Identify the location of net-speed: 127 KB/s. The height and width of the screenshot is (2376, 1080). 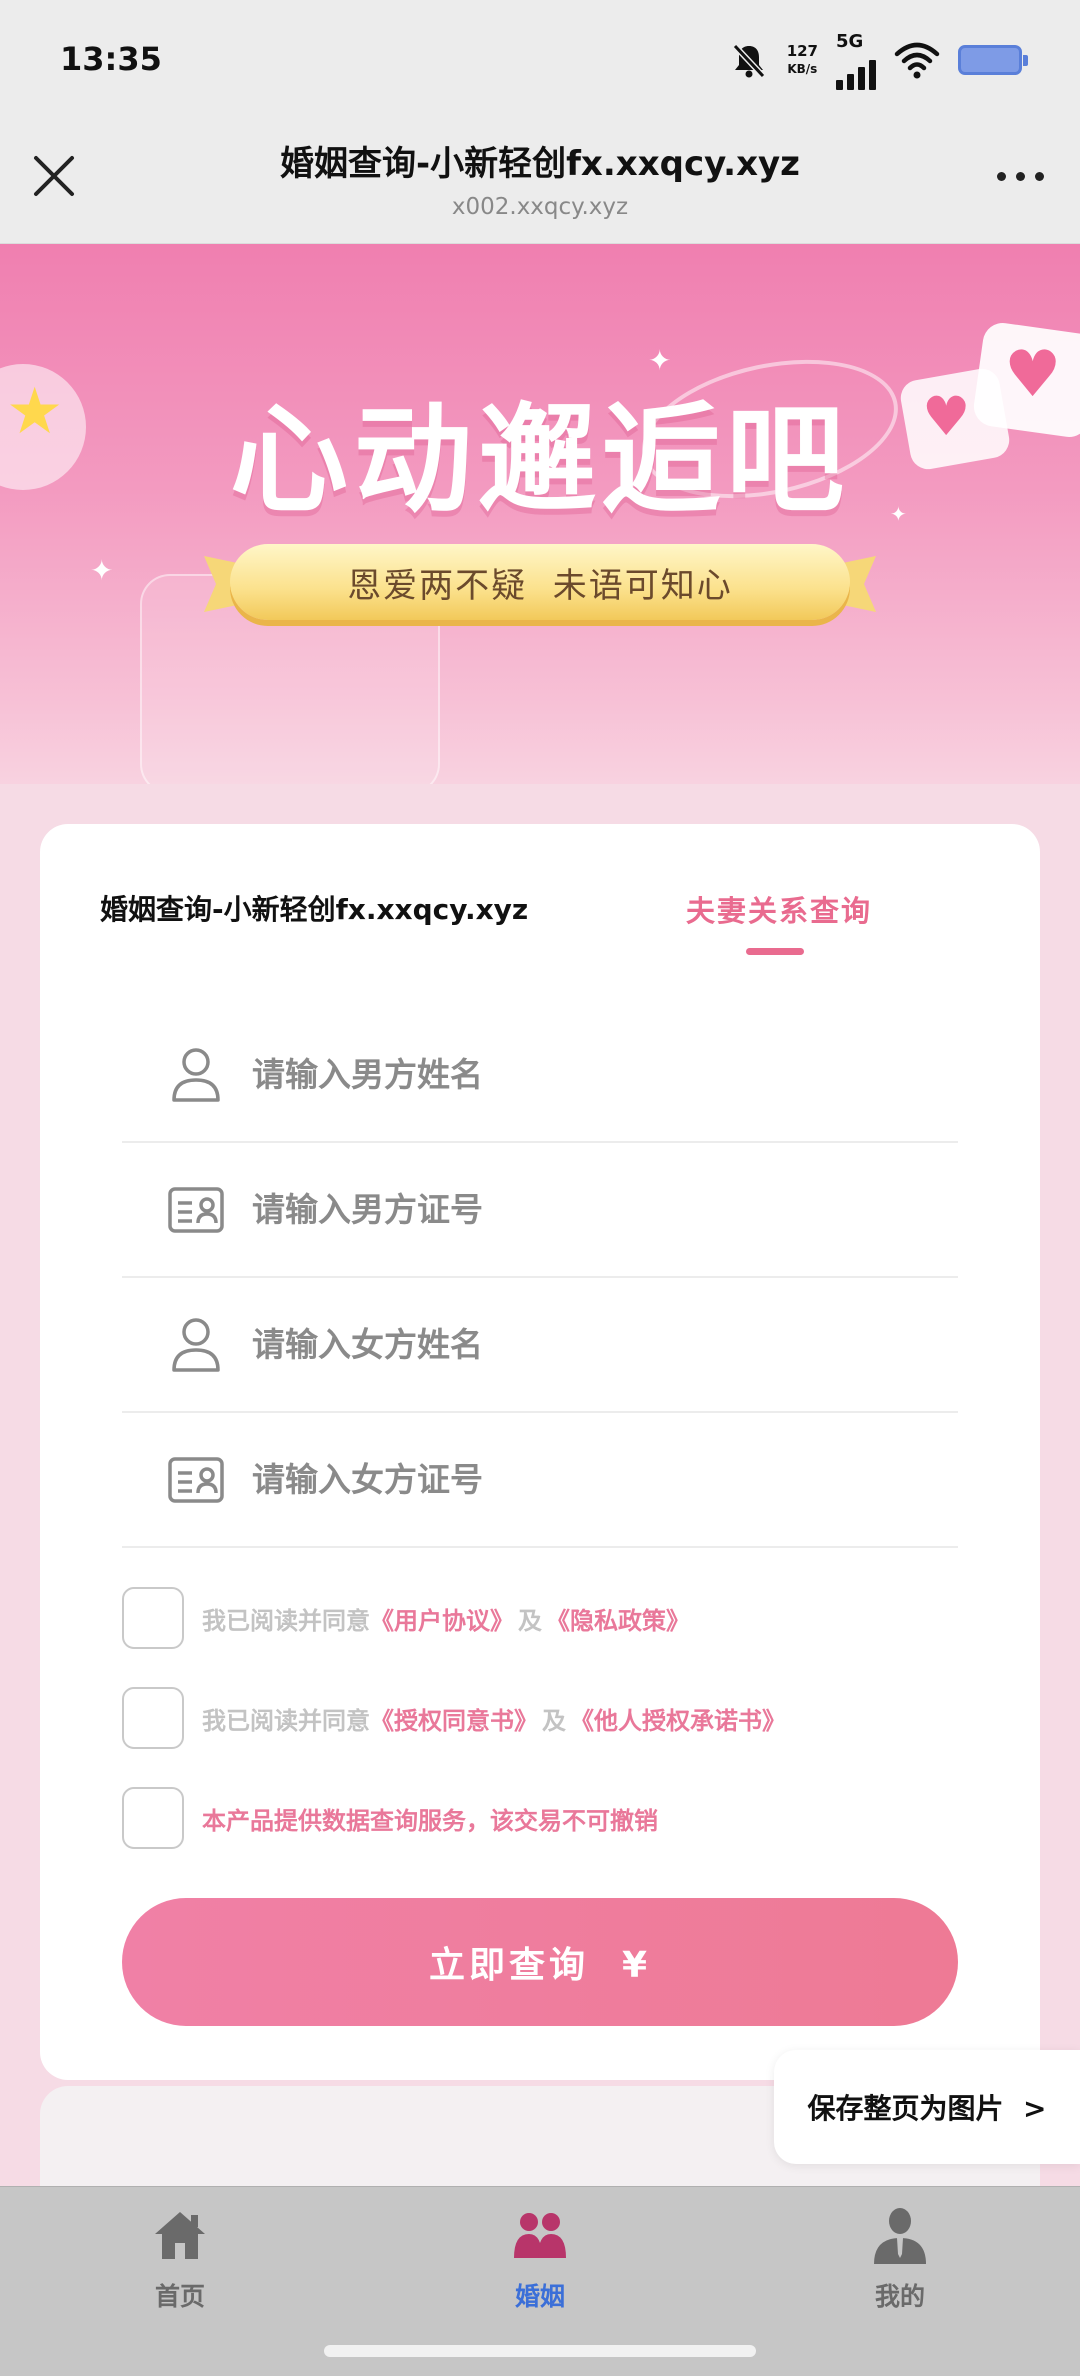
(802, 60).